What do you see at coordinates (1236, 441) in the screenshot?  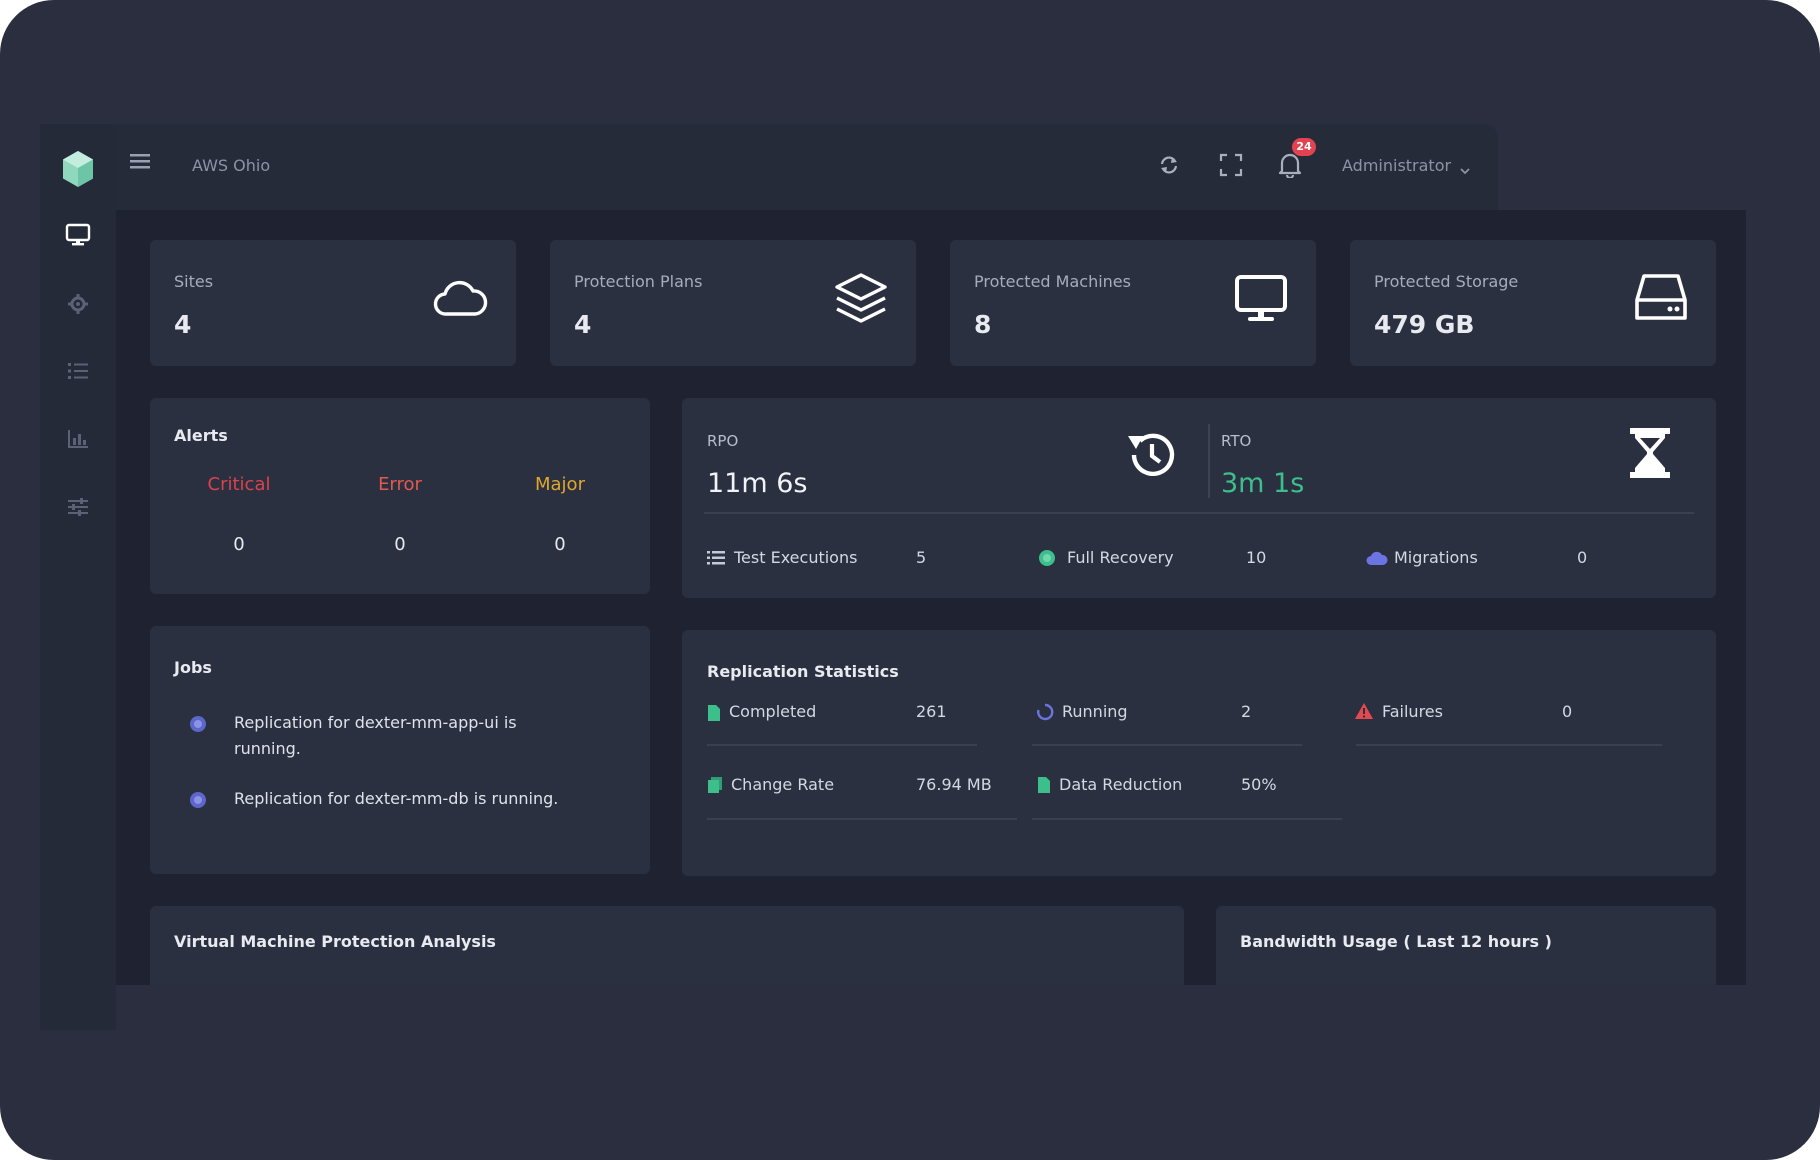 I see `rto-label: RTO` at bounding box center [1236, 441].